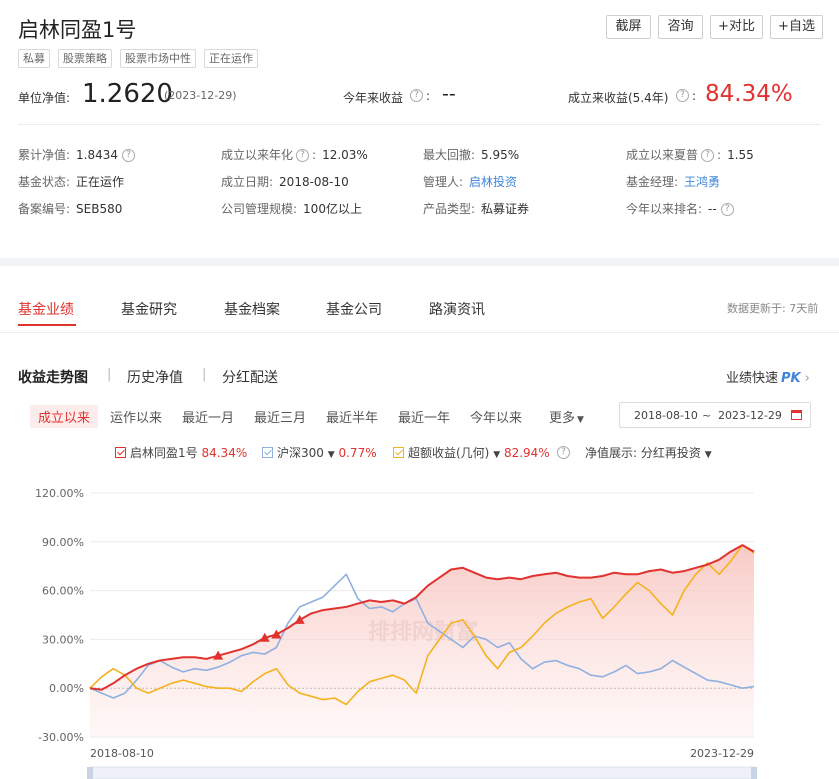  What do you see at coordinates (127, 94) in the screenshot?
I see `unit-nav-value: 1.2620` at bounding box center [127, 94].